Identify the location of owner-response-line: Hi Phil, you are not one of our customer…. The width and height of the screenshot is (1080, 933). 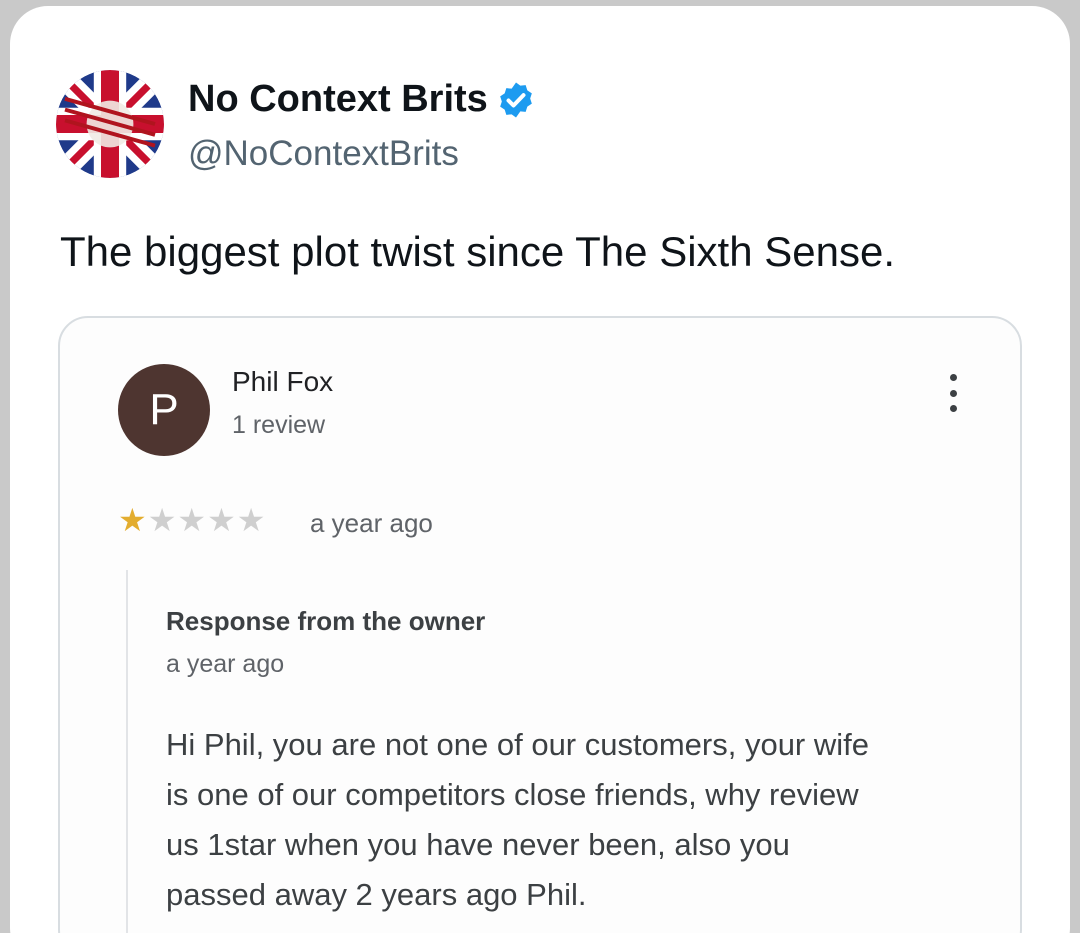
(517, 744).